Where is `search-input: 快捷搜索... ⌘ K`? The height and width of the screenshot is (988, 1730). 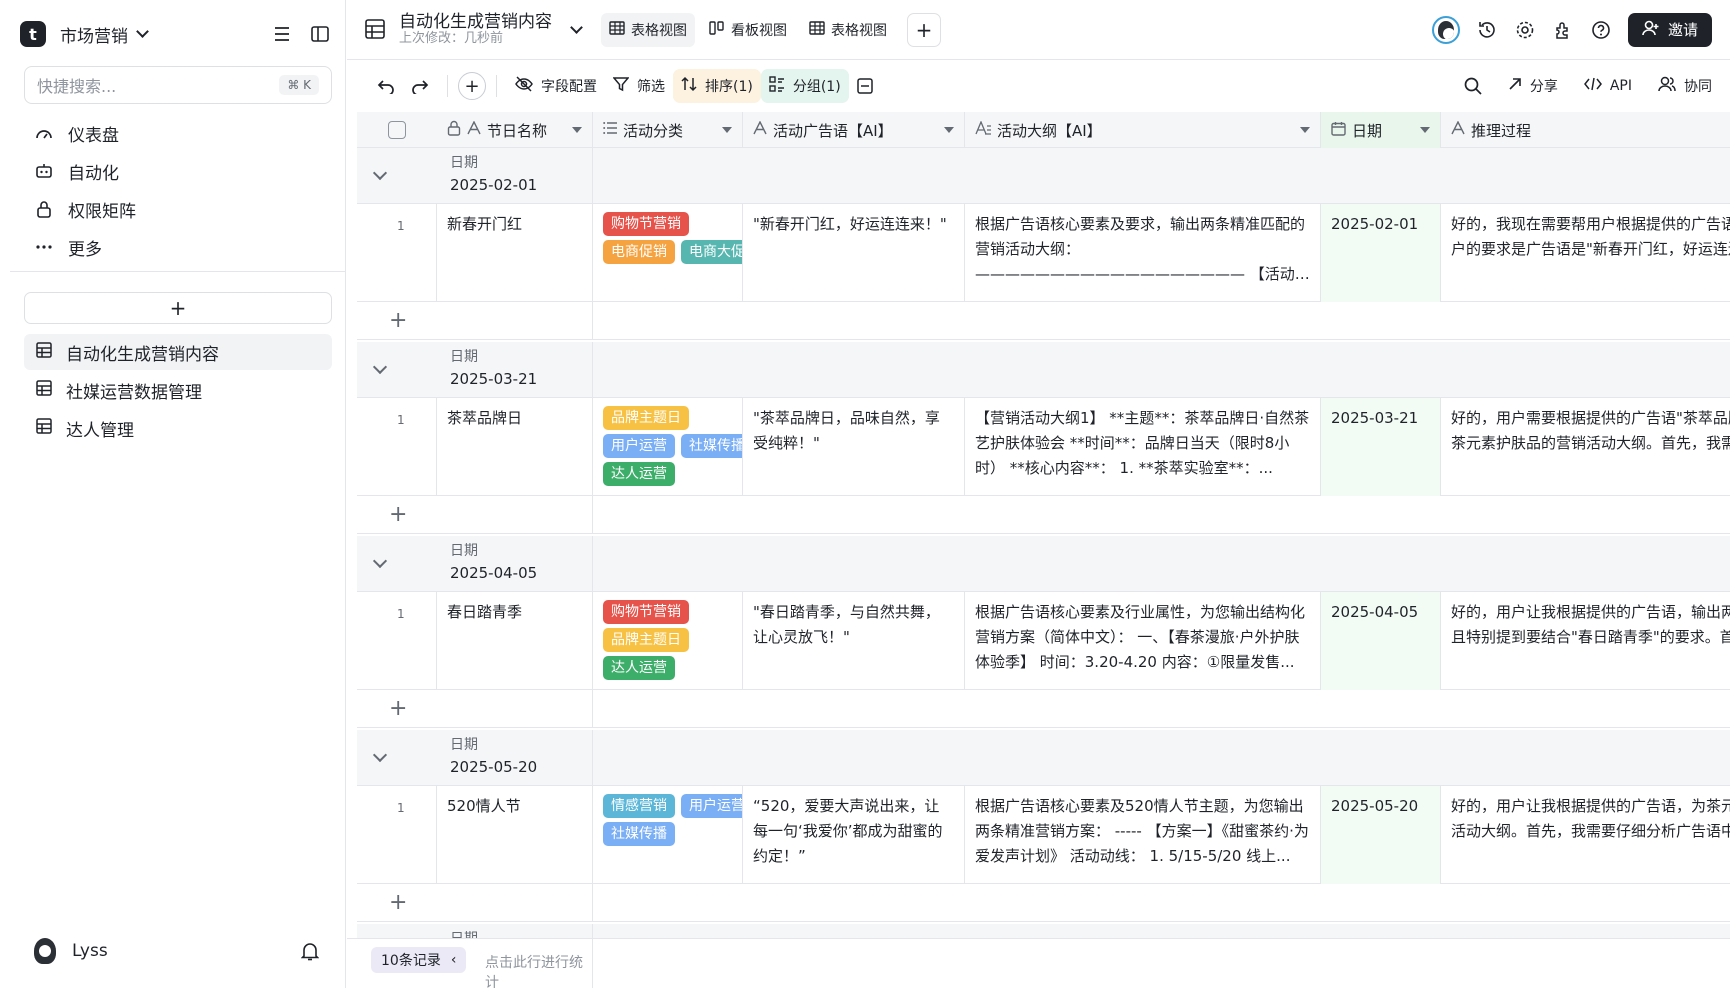 search-input: 快捷搜索... ⌘ K is located at coordinates (178, 85).